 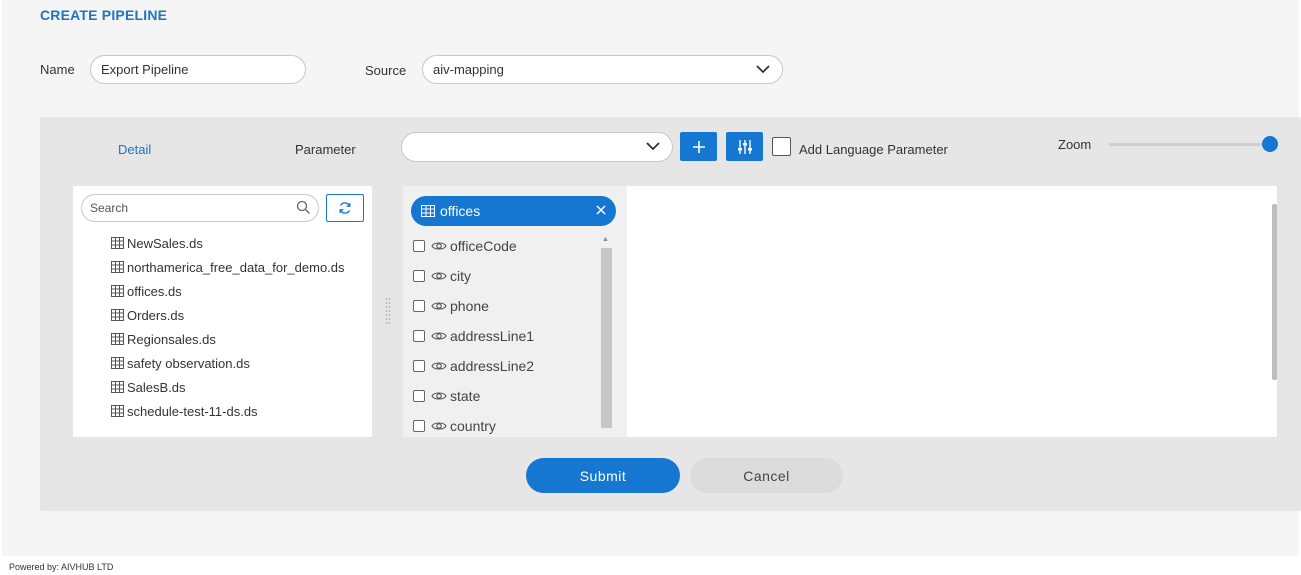 What do you see at coordinates (1274, 292) in the screenshot?
I see `canvas-scrollbar` at bounding box center [1274, 292].